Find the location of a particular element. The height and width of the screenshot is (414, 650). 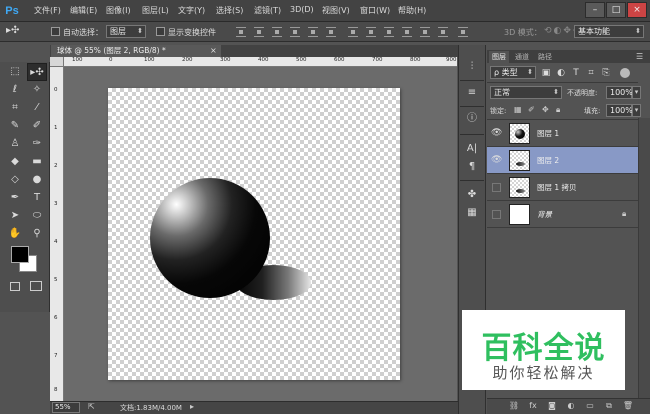

menu-file: 文件(F) is located at coordinates (47, 10).